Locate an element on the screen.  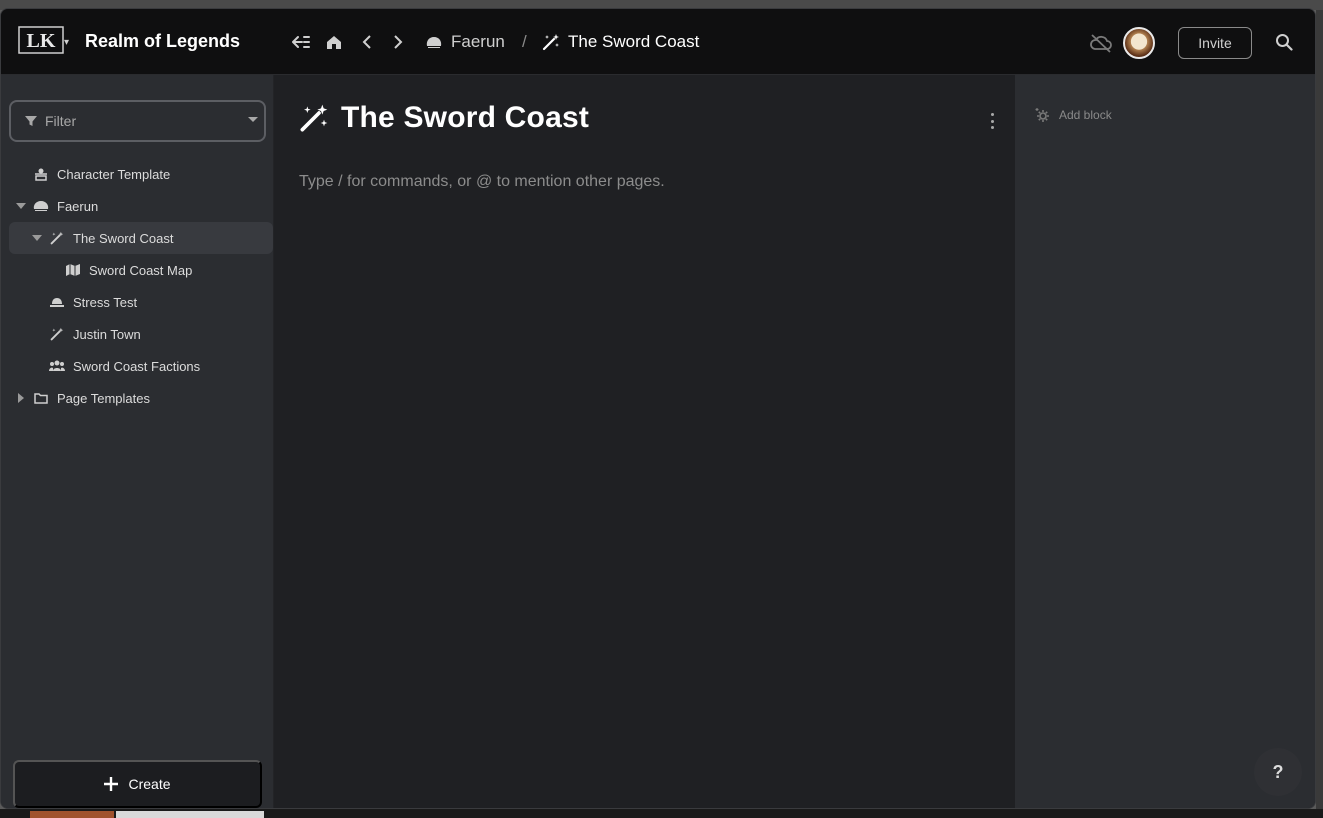
breadcrumb-item-current: The Sword Coast is located at coordinates (620, 42).